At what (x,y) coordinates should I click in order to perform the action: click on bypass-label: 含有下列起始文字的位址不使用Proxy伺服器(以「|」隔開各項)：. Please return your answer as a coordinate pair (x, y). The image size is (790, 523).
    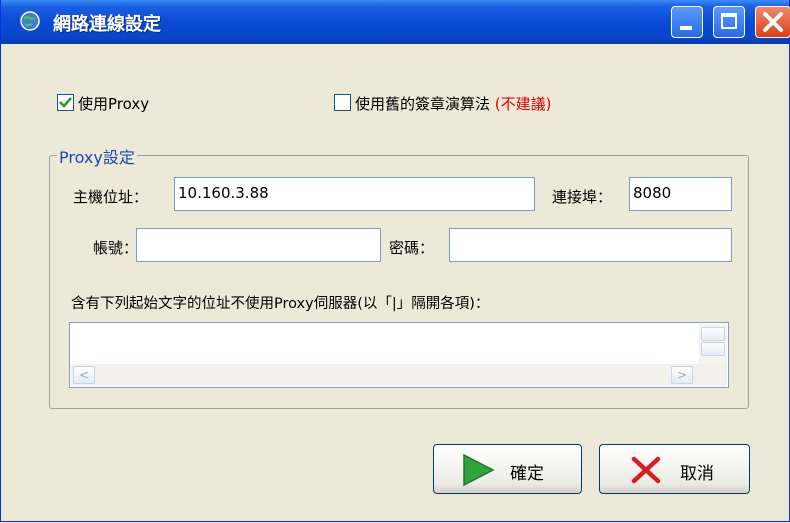
    Looking at the image, I should click on (280, 304).